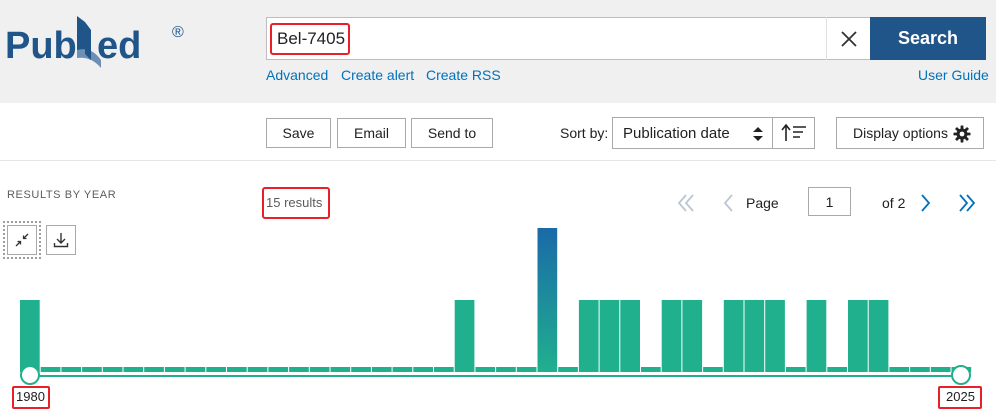 The height and width of the screenshot is (409, 996). Describe the element at coordinates (526, 369) in the screenshot. I see `year-bar-2004` at that location.